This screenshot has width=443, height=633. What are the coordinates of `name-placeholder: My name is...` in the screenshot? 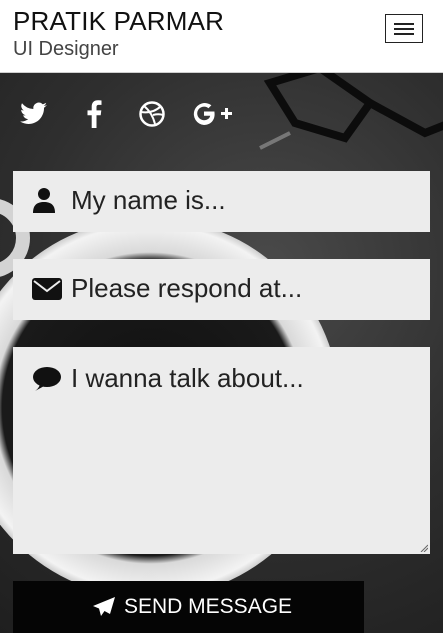 It's located at (148, 200).